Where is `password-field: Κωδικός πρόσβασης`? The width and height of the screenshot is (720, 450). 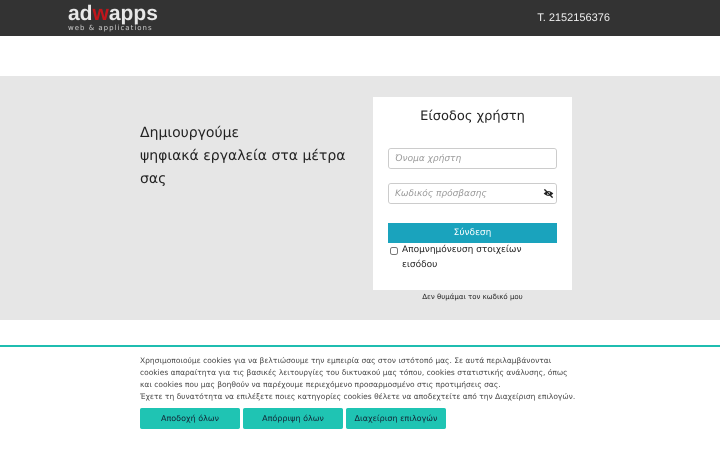 password-field: Κωδικός πρόσβασης is located at coordinates (472, 193).